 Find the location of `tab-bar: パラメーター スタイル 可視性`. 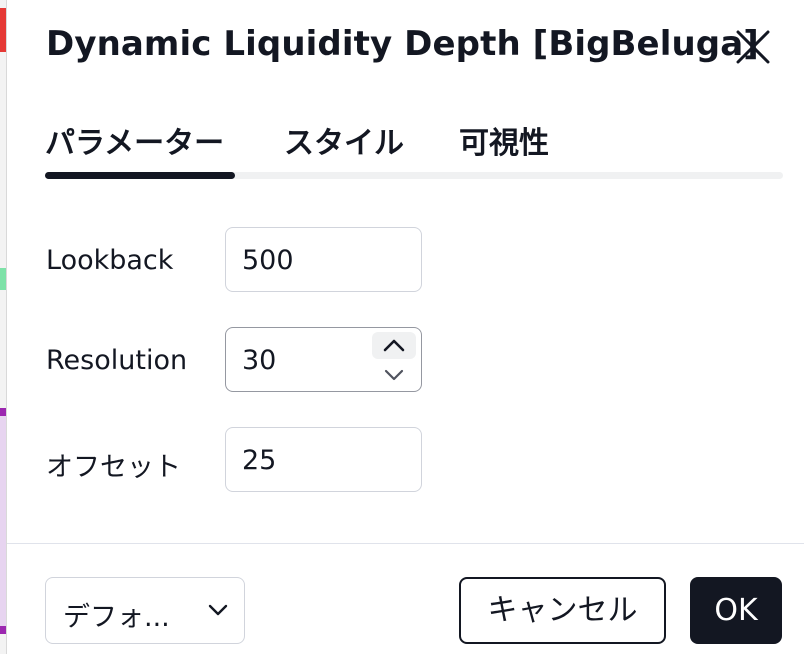

tab-bar: パラメーター スタイル 可視性 is located at coordinates (414, 149).